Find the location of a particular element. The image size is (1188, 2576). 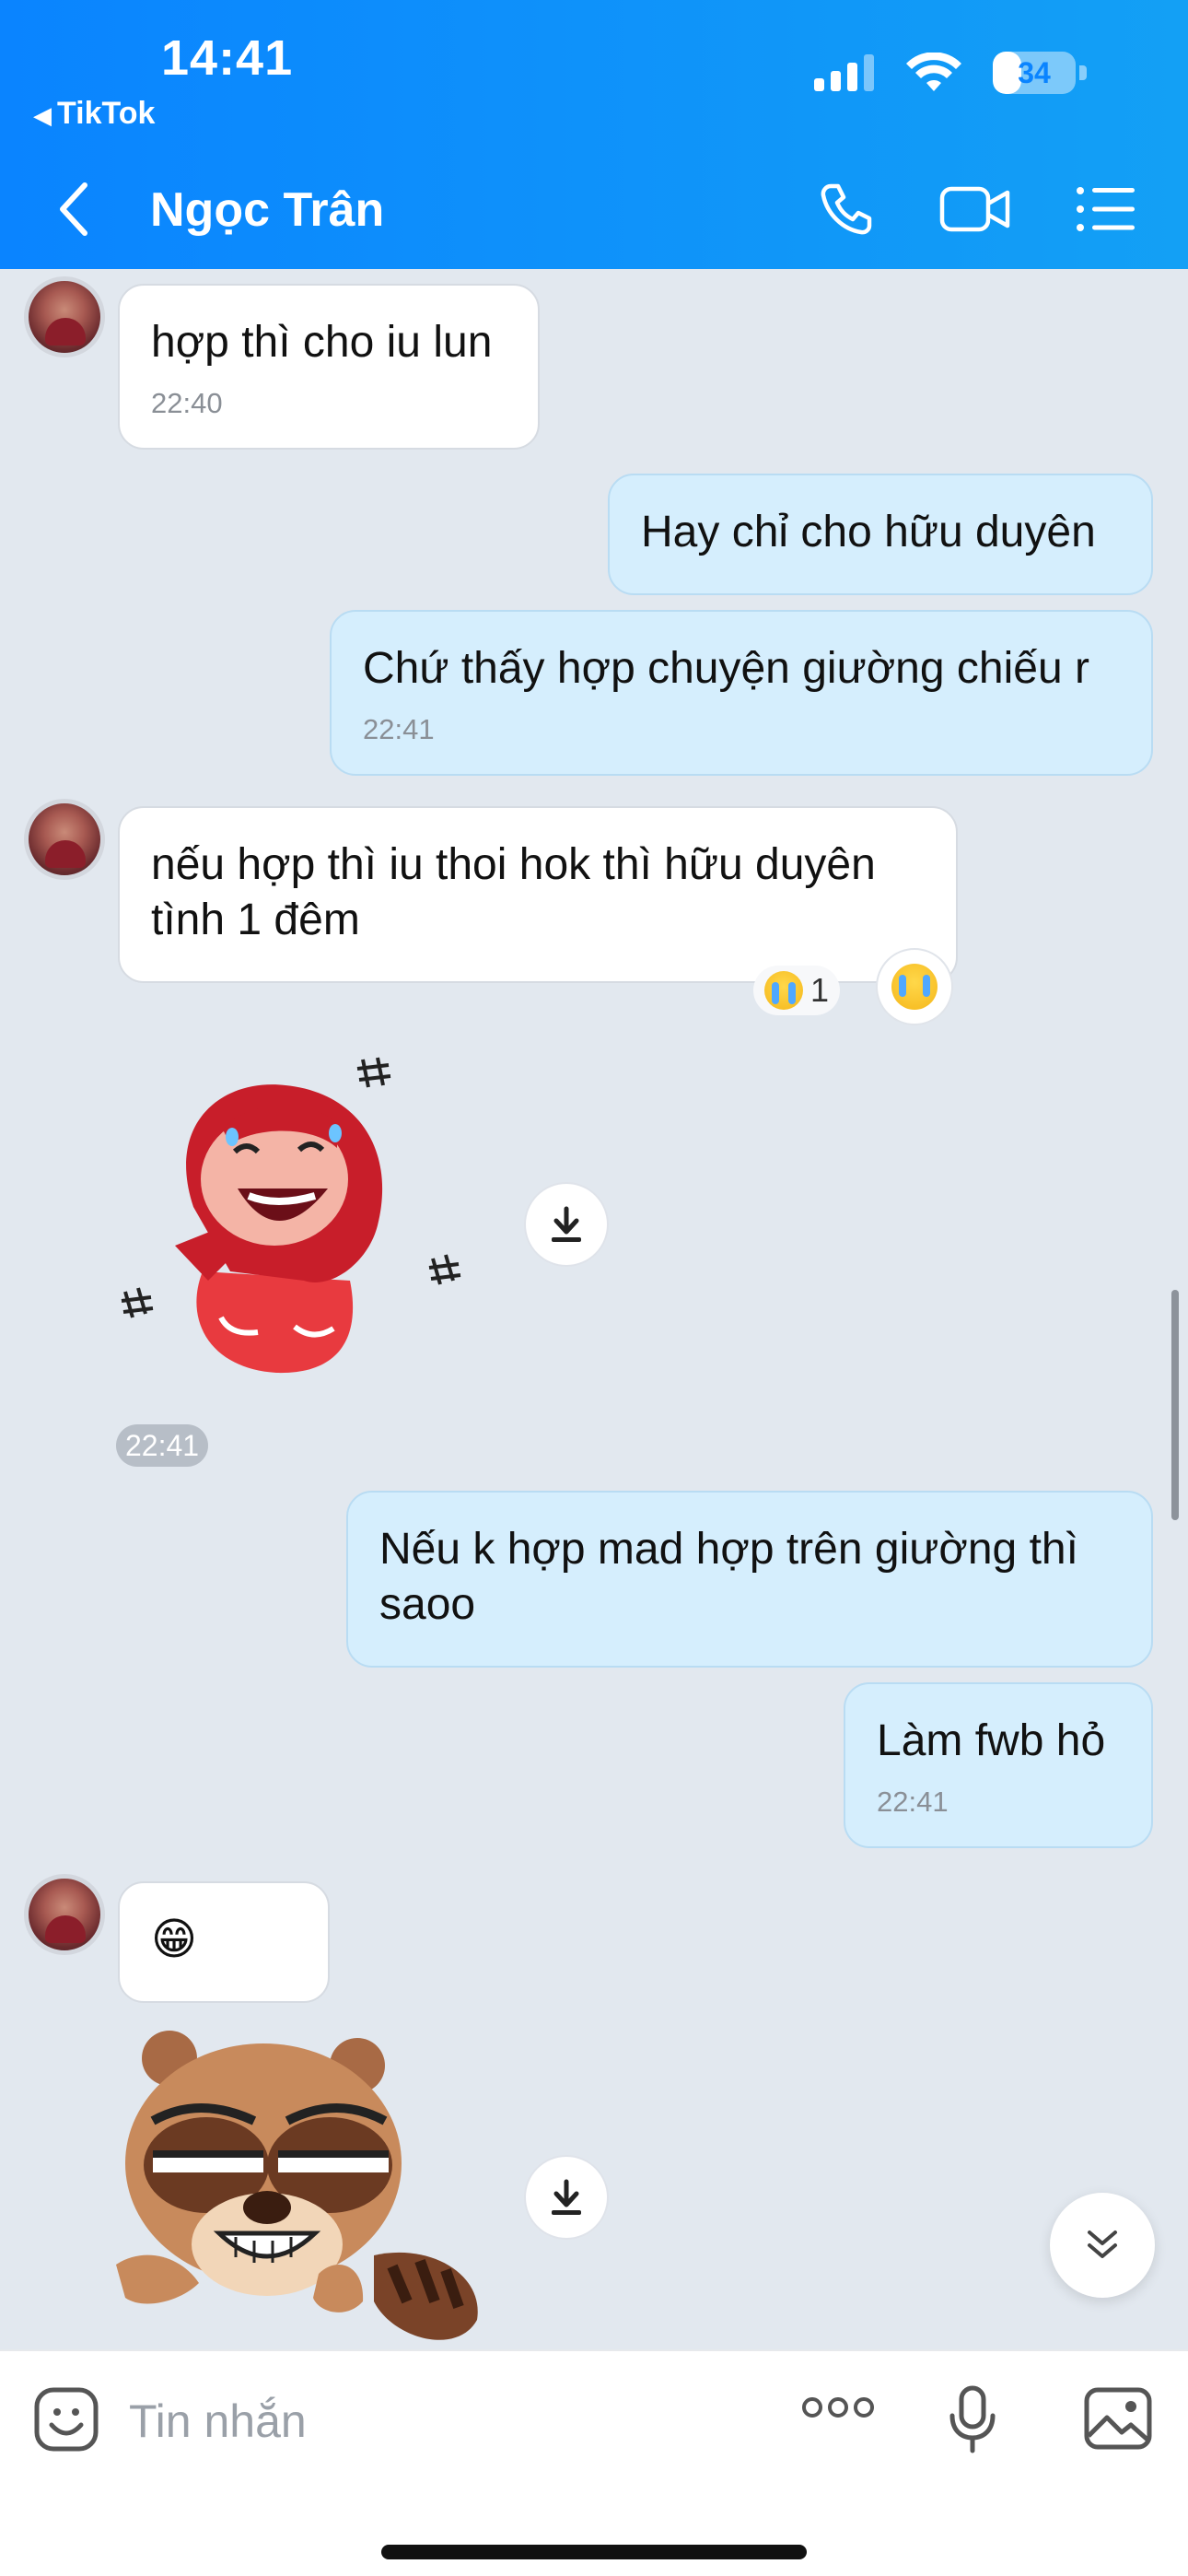

send-image-button is located at coordinates (1118, 2420).